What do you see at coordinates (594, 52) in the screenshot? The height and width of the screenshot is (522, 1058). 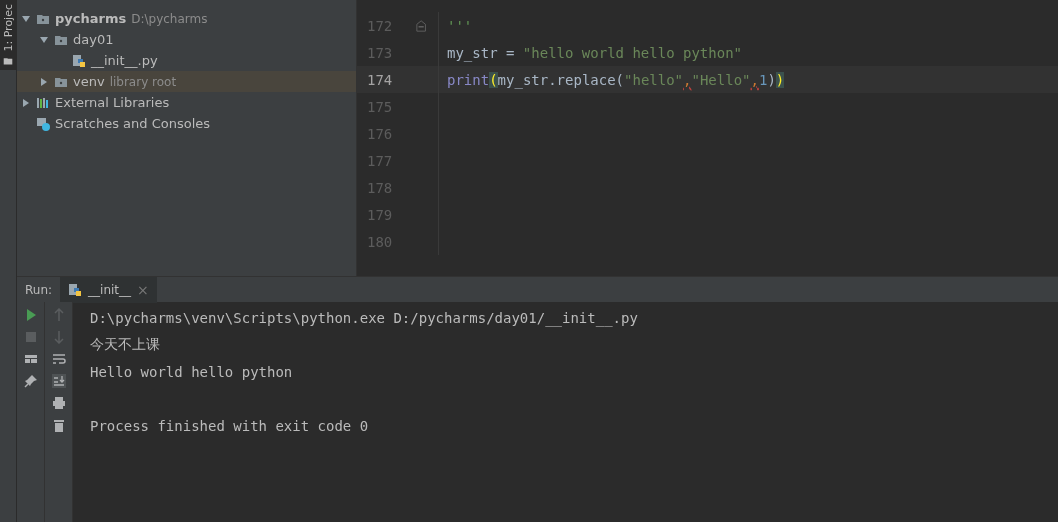 I see `code-text: my_str = "hello world hello python"` at bounding box center [594, 52].